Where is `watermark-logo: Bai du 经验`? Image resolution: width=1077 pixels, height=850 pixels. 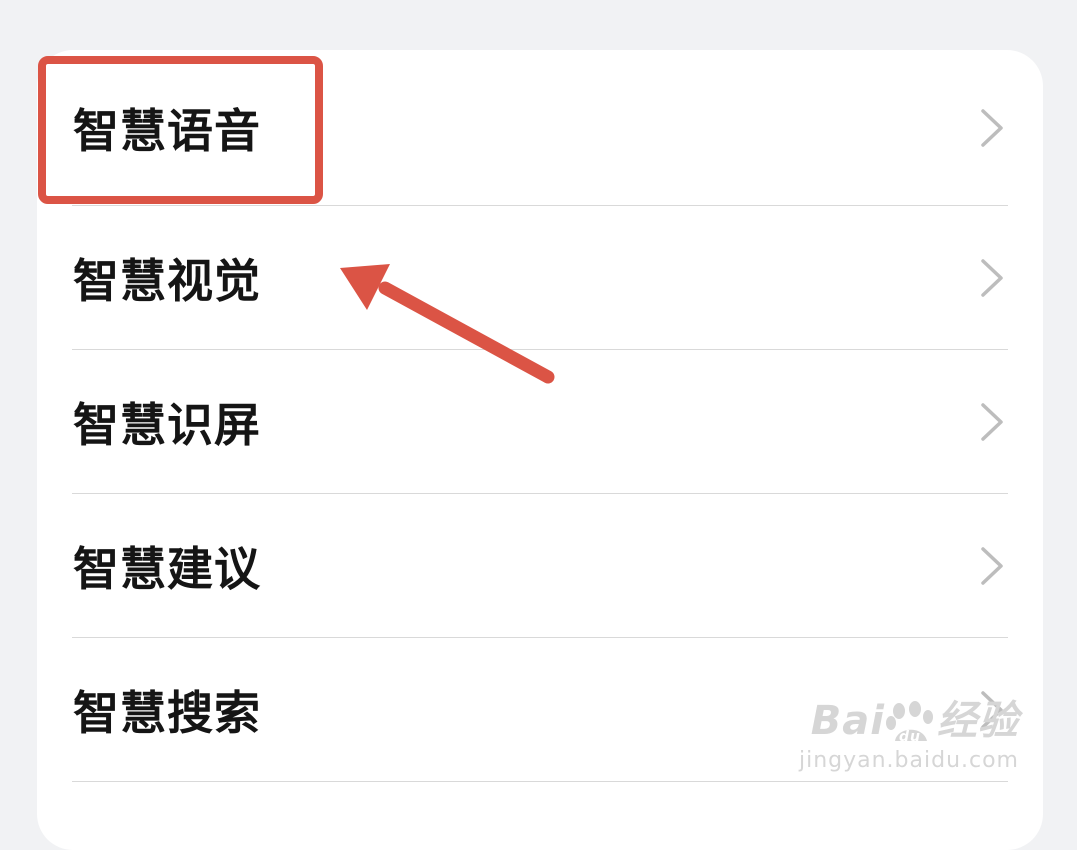
watermark-logo: Bai du 经验 is located at coordinates (909, 717).